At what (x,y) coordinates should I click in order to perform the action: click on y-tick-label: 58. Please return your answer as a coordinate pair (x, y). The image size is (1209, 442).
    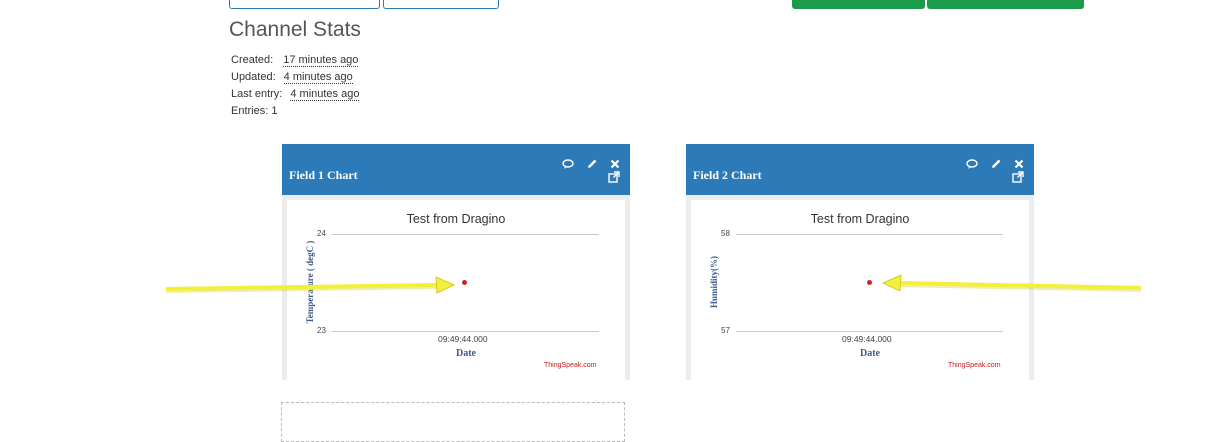
    Looking at the image, I should click on (725, 233).